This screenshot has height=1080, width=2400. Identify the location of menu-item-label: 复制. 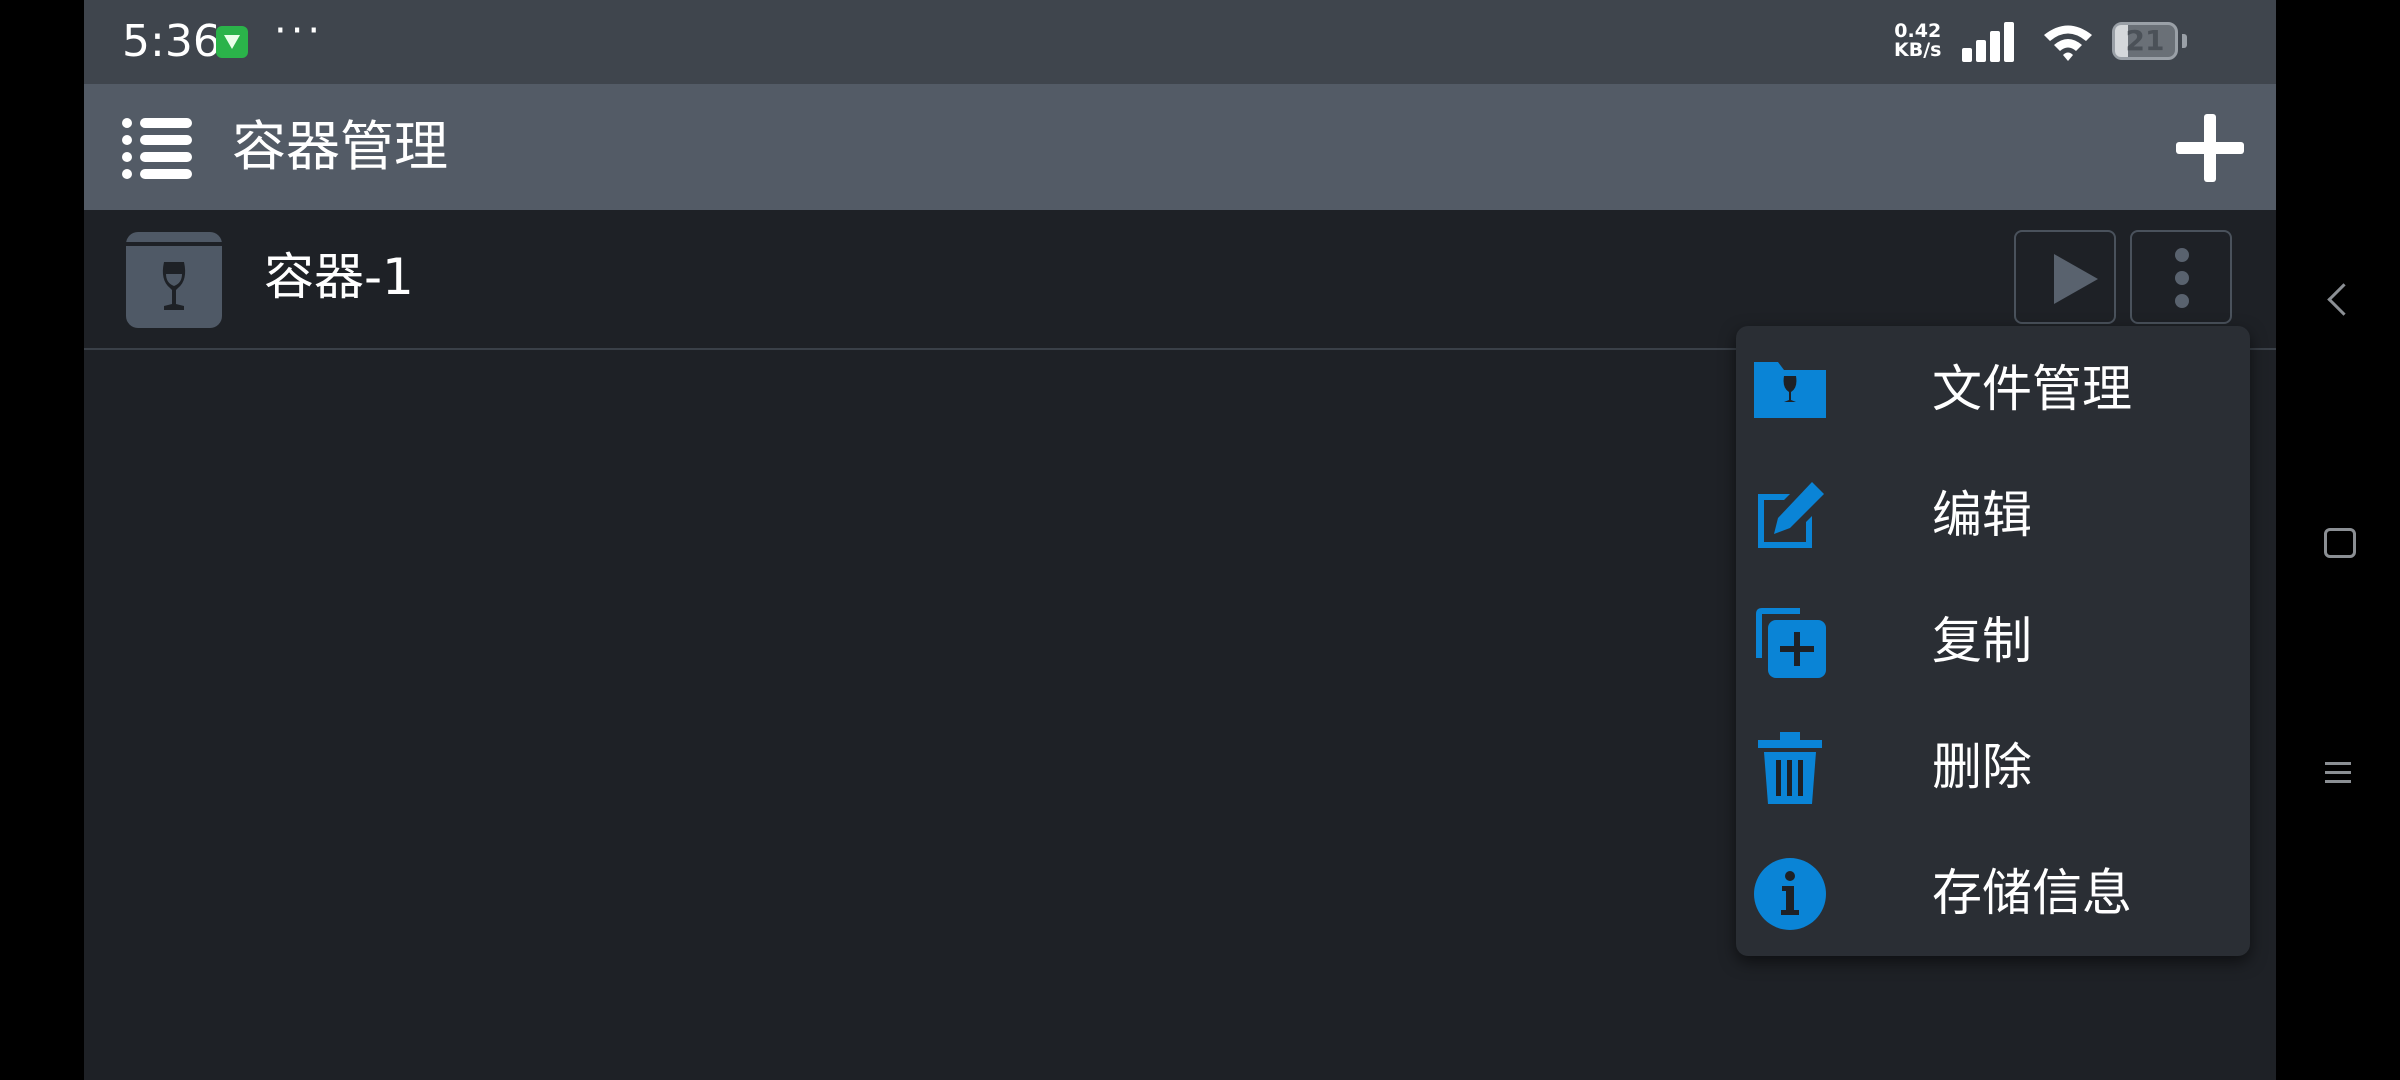
(1982, 641).